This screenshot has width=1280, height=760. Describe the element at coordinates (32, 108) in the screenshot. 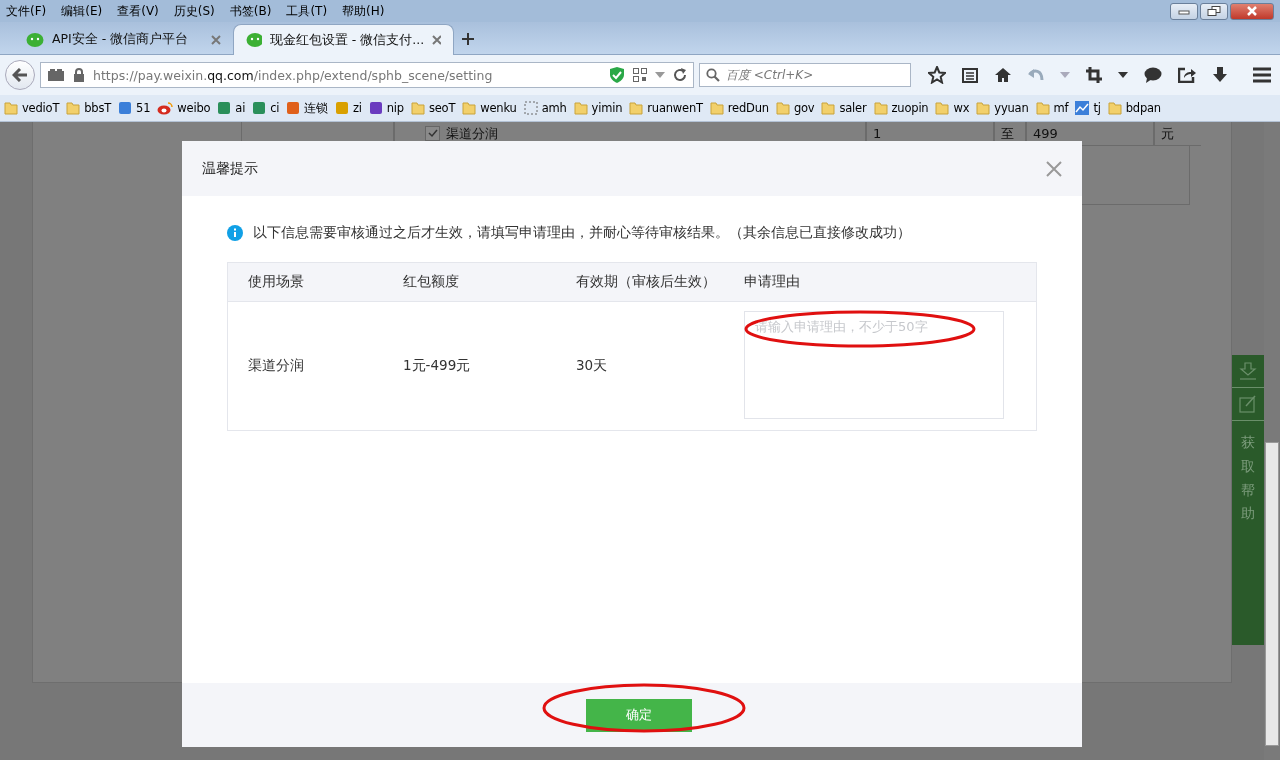

I see `bookmark-item: vedioT` at that location.